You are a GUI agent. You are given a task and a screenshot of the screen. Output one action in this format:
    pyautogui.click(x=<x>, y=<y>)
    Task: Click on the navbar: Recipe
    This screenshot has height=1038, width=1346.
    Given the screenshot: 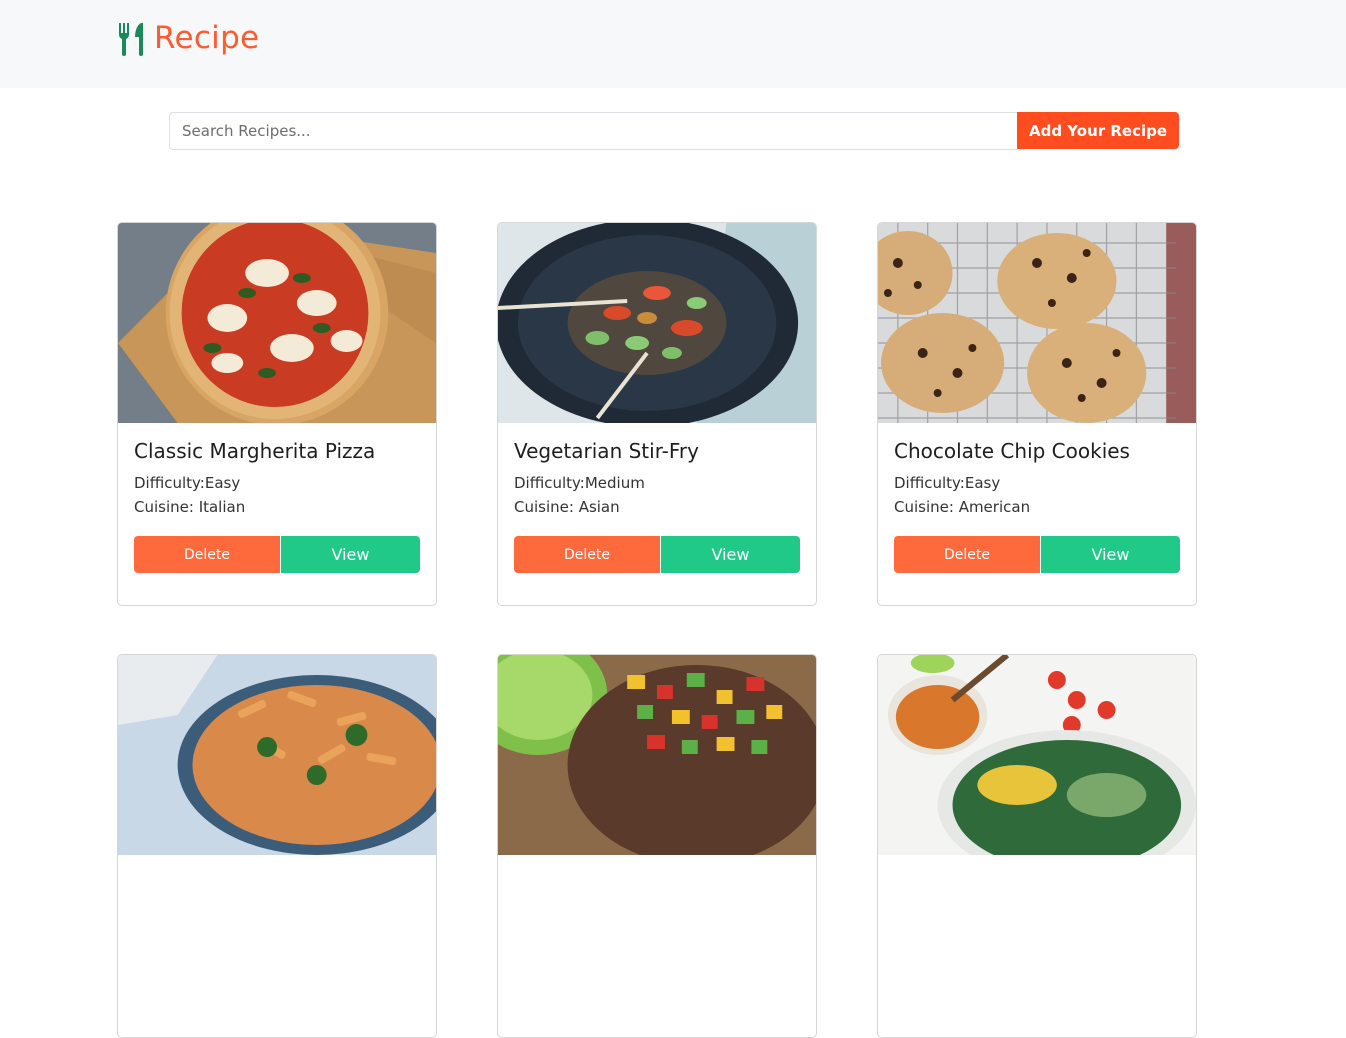 What is the action you would take?
    pyautogui.click(x=673, y=44)
    